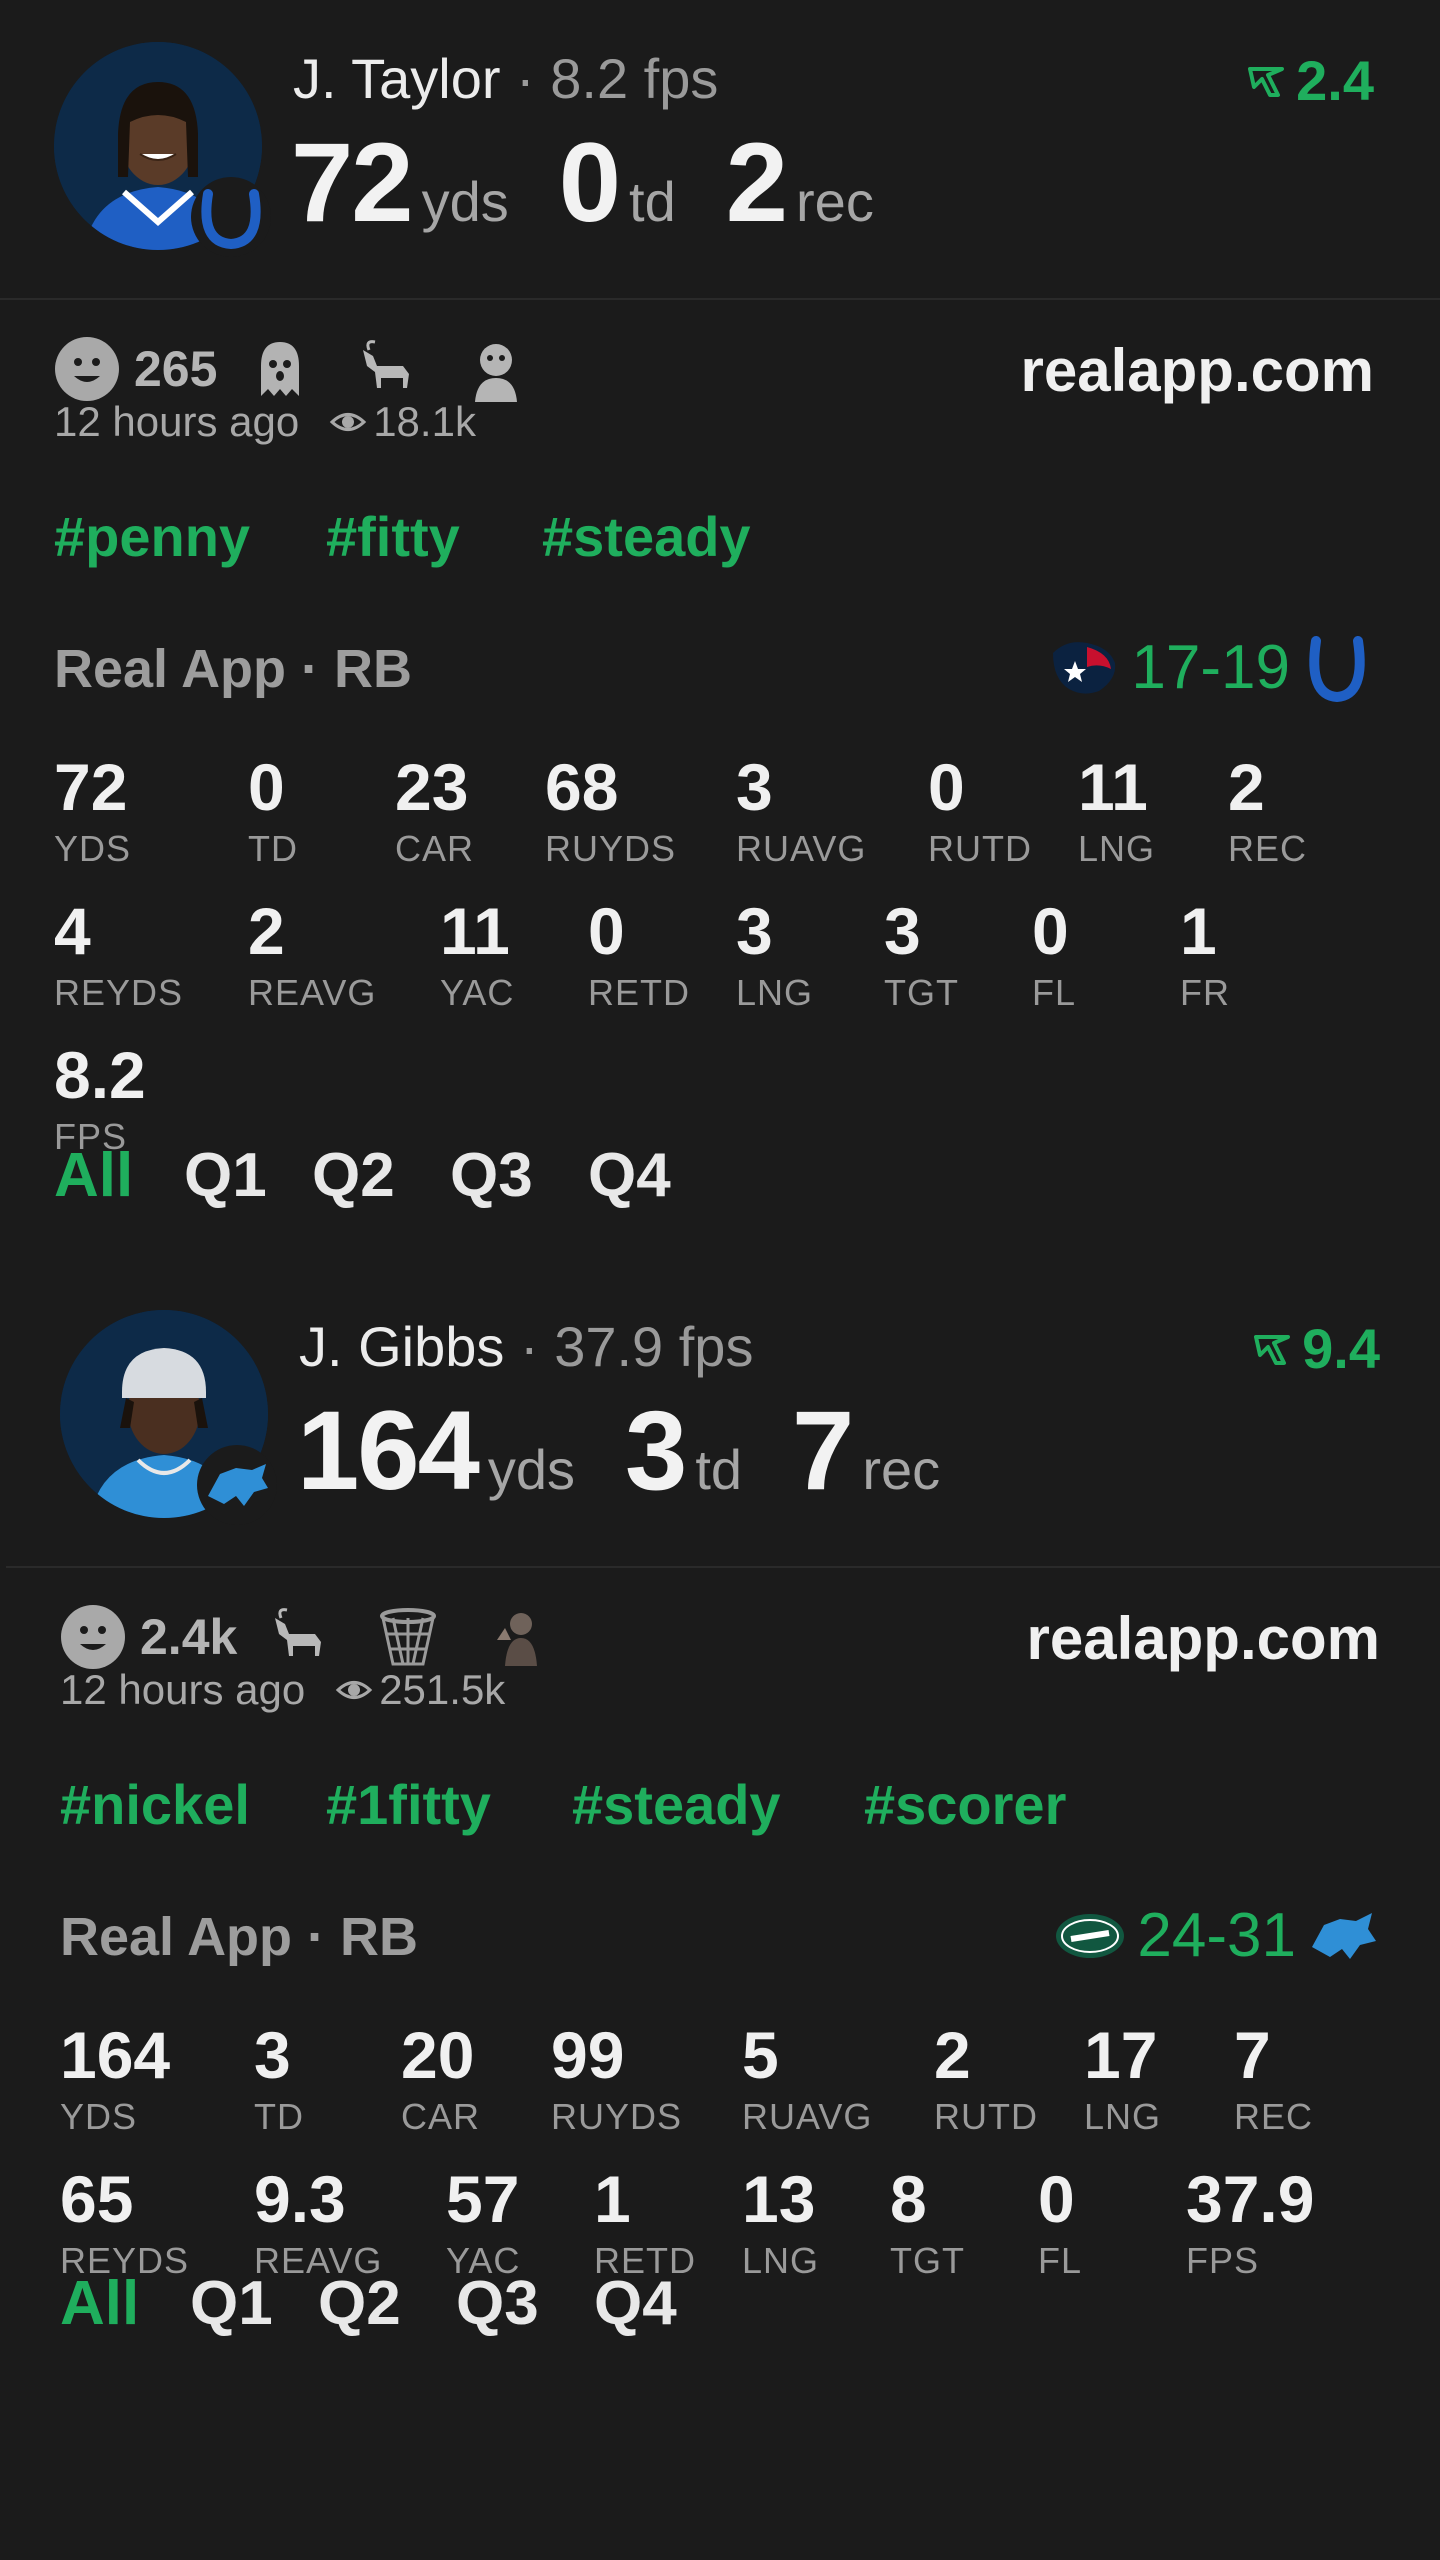  Describe the element at coordinates (496, 369) in the screenshot. I see `monkey-icon` at that location.